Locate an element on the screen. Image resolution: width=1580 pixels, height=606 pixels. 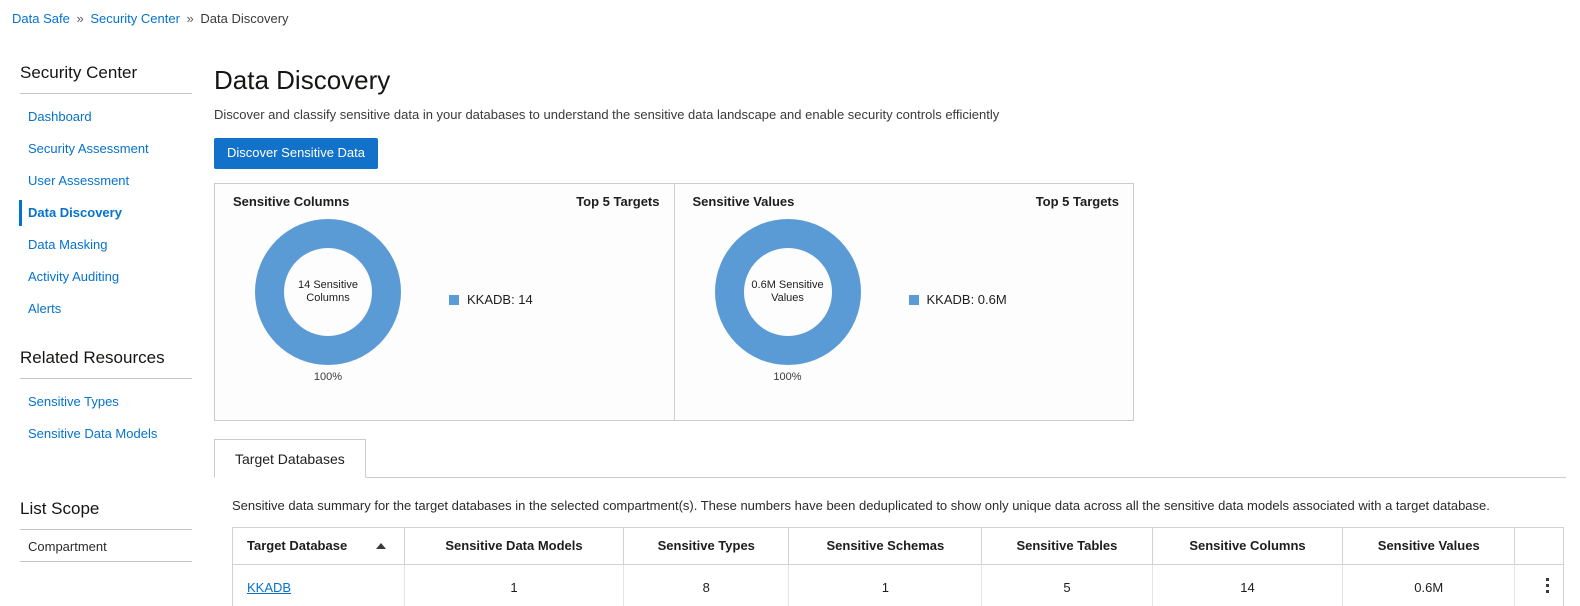
breadcrumb-item-security-center: Security Center is located at coordinates (135, 18).